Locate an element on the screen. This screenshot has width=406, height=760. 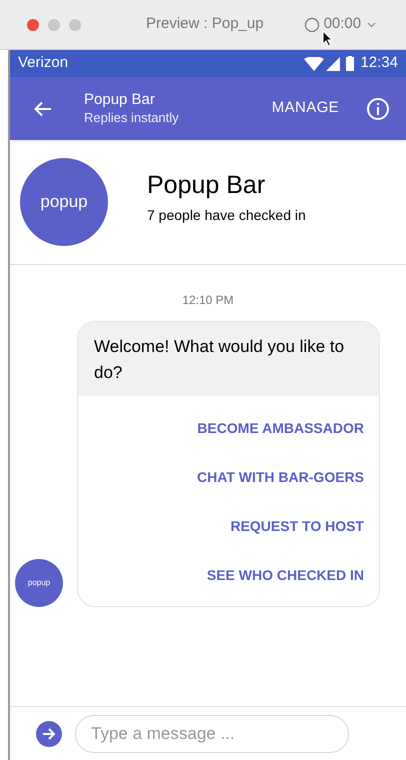
window-title: Preview : Pop_up is located at coordinates (205, 24).